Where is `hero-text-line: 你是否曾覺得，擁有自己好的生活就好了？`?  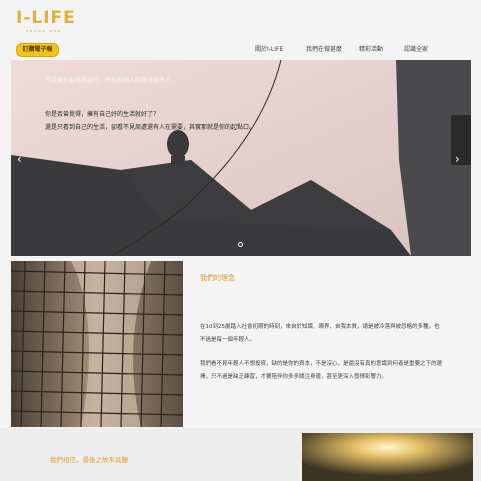 hero-text-line: 你是否曾覺得，擁有自己好的生活就好了？ is located at coordinates (102, 114).